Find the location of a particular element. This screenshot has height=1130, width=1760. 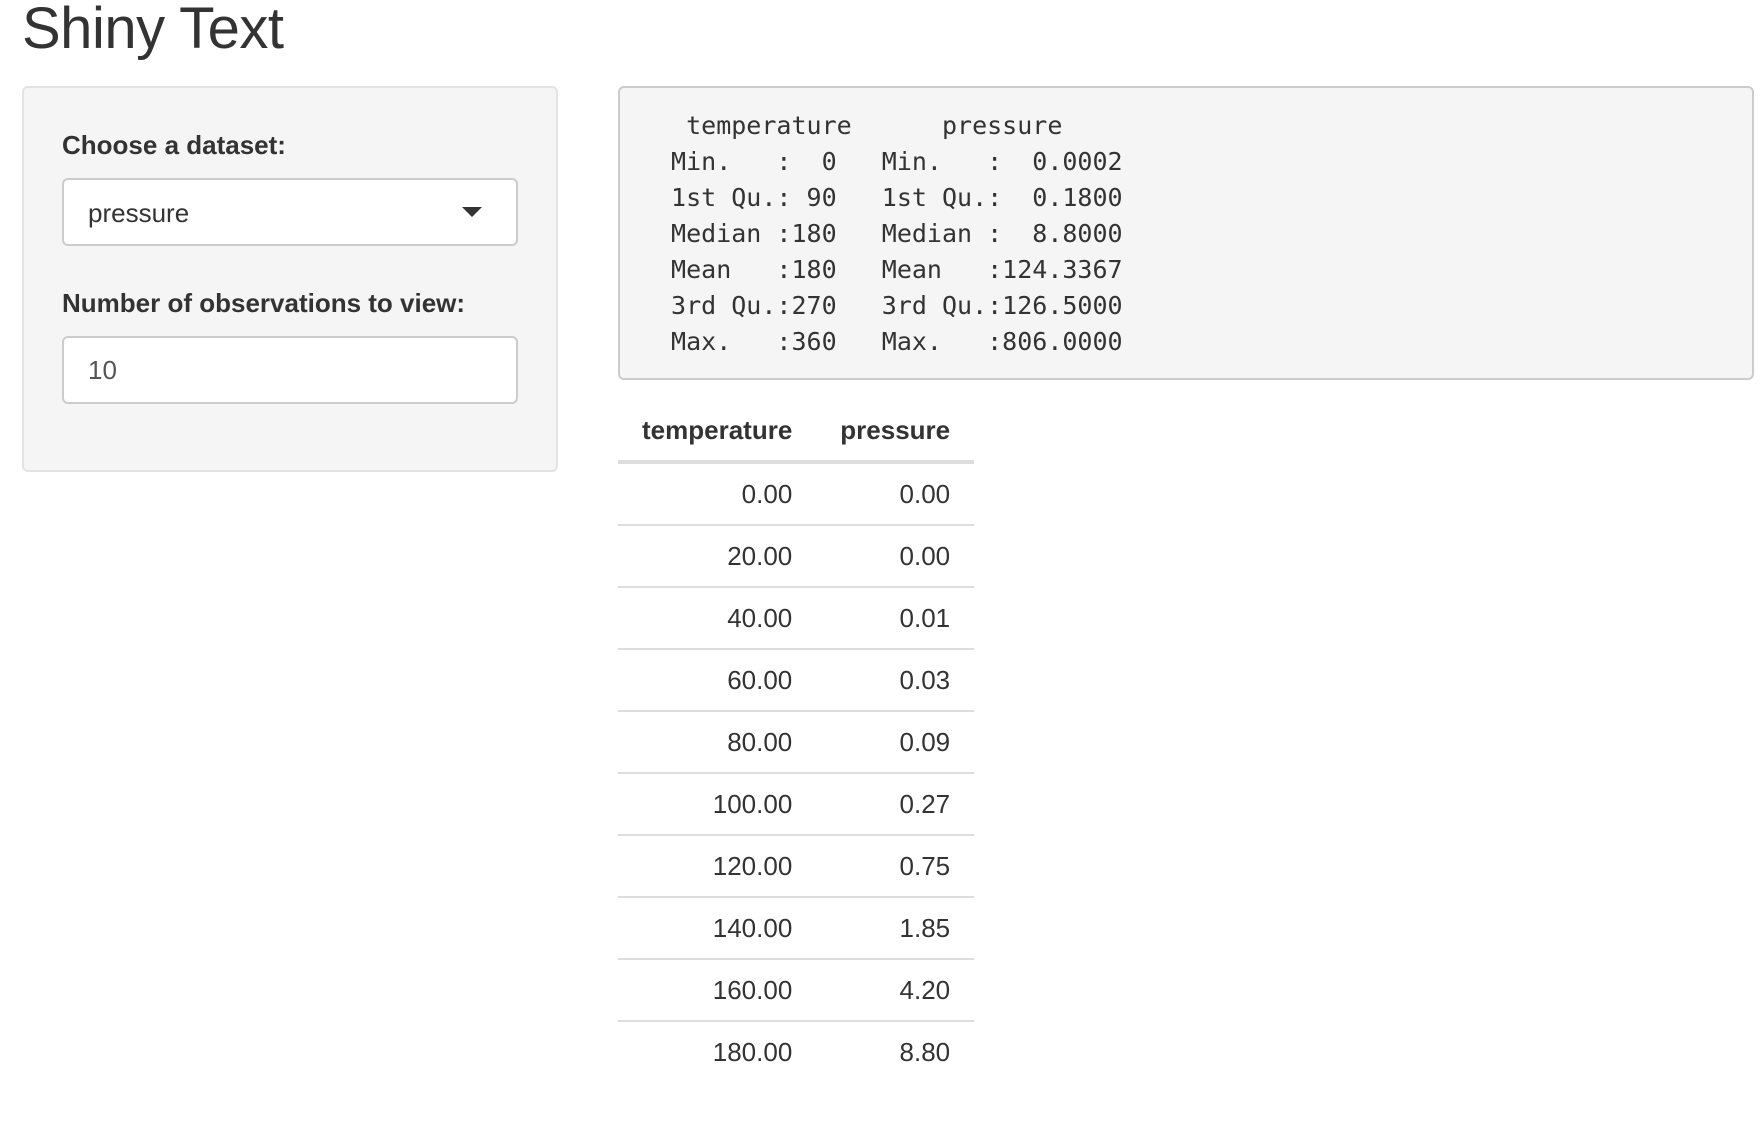

summary-line: temperature pressure is located at coordinates (897, 125).